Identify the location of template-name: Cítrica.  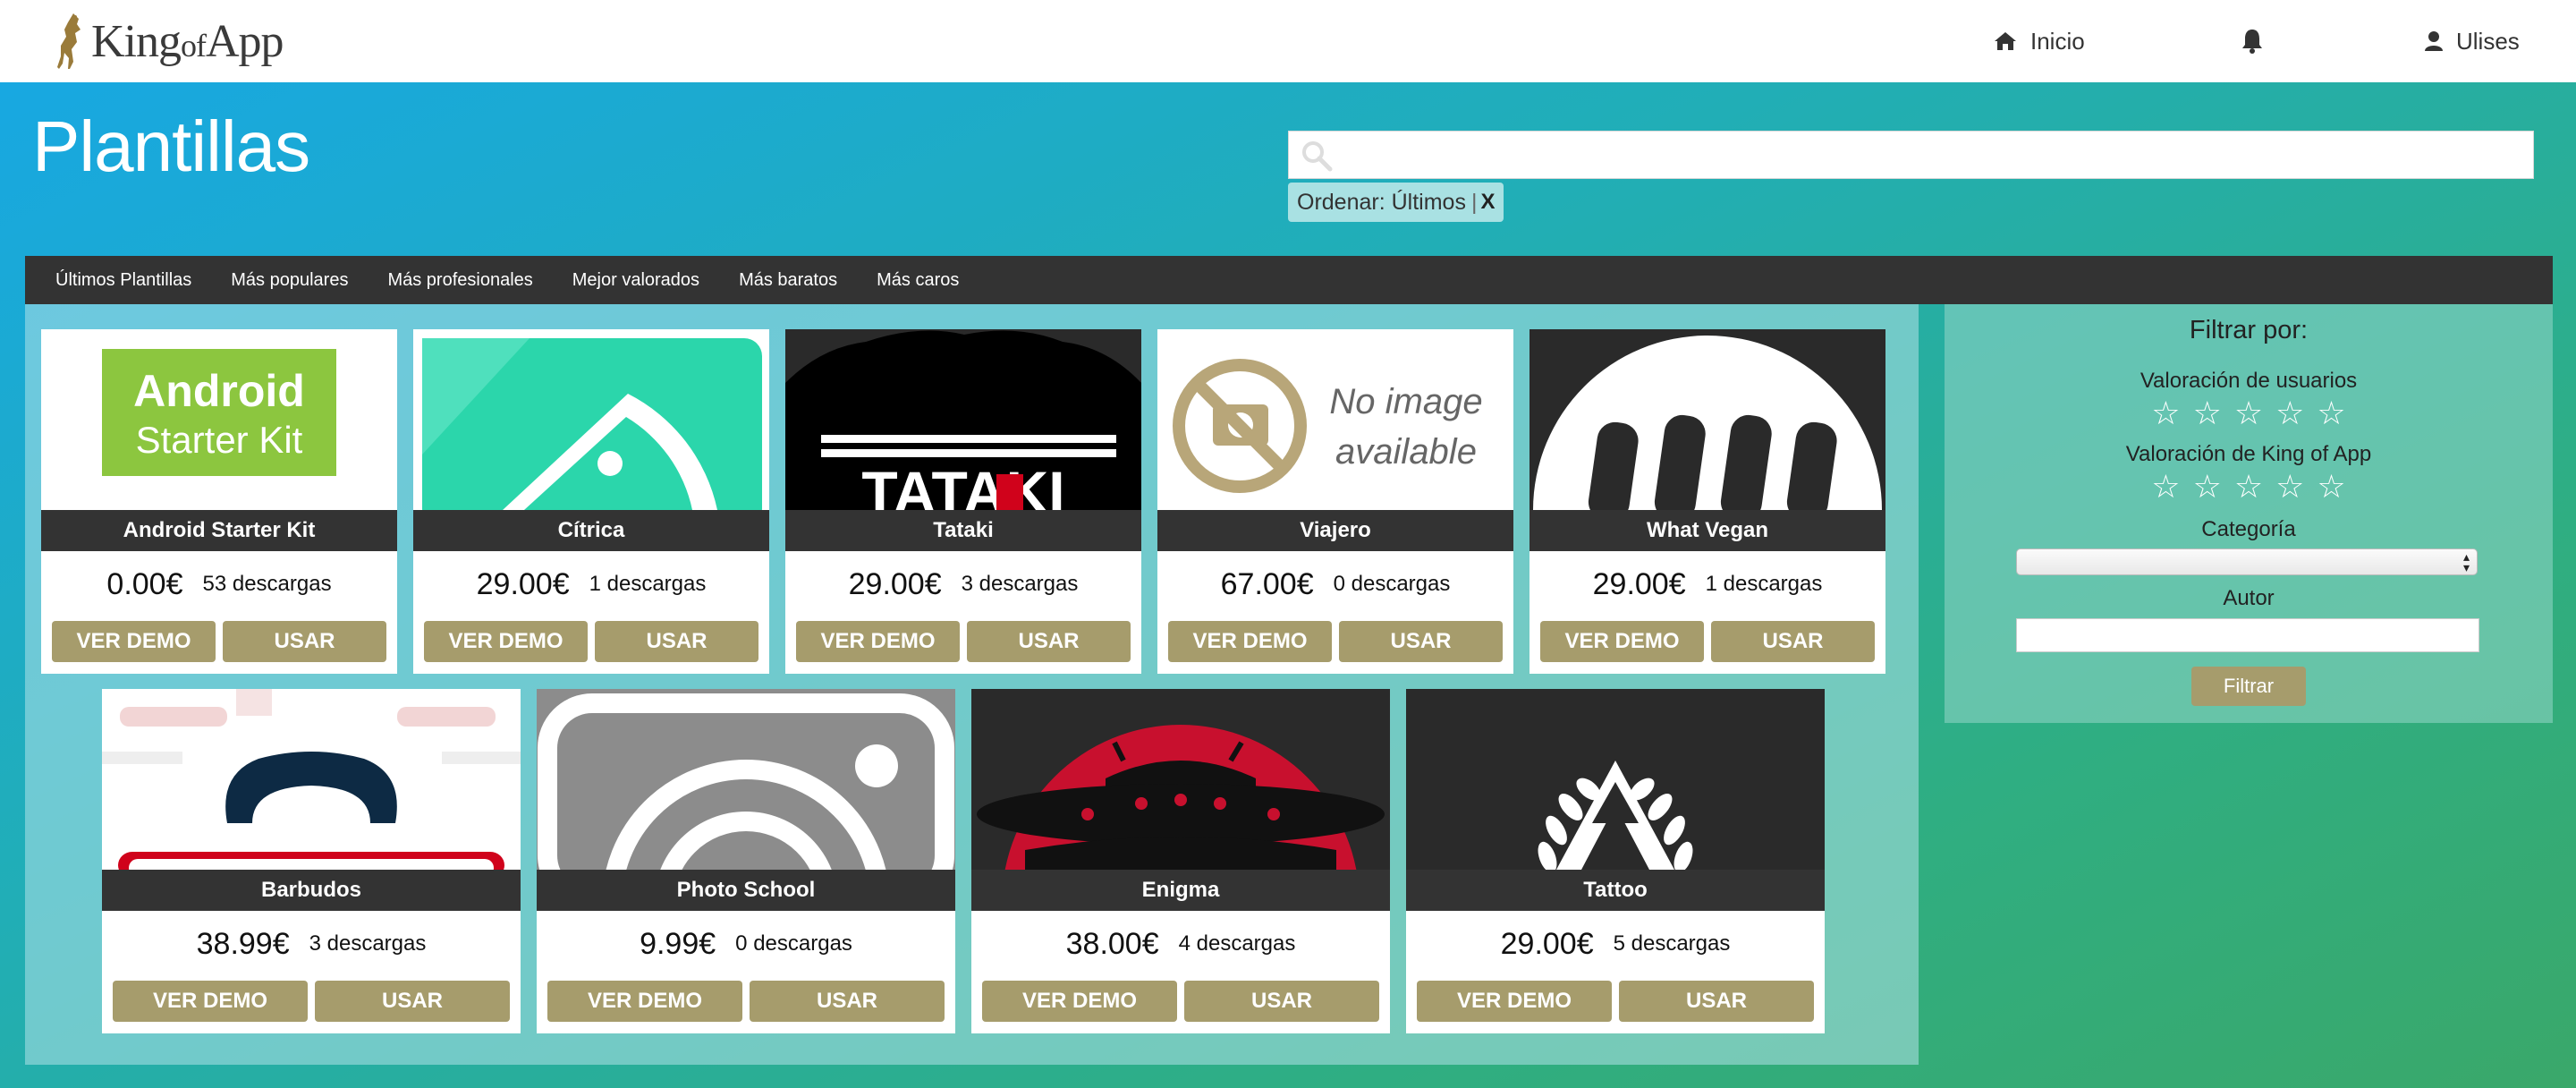
(591, 530).